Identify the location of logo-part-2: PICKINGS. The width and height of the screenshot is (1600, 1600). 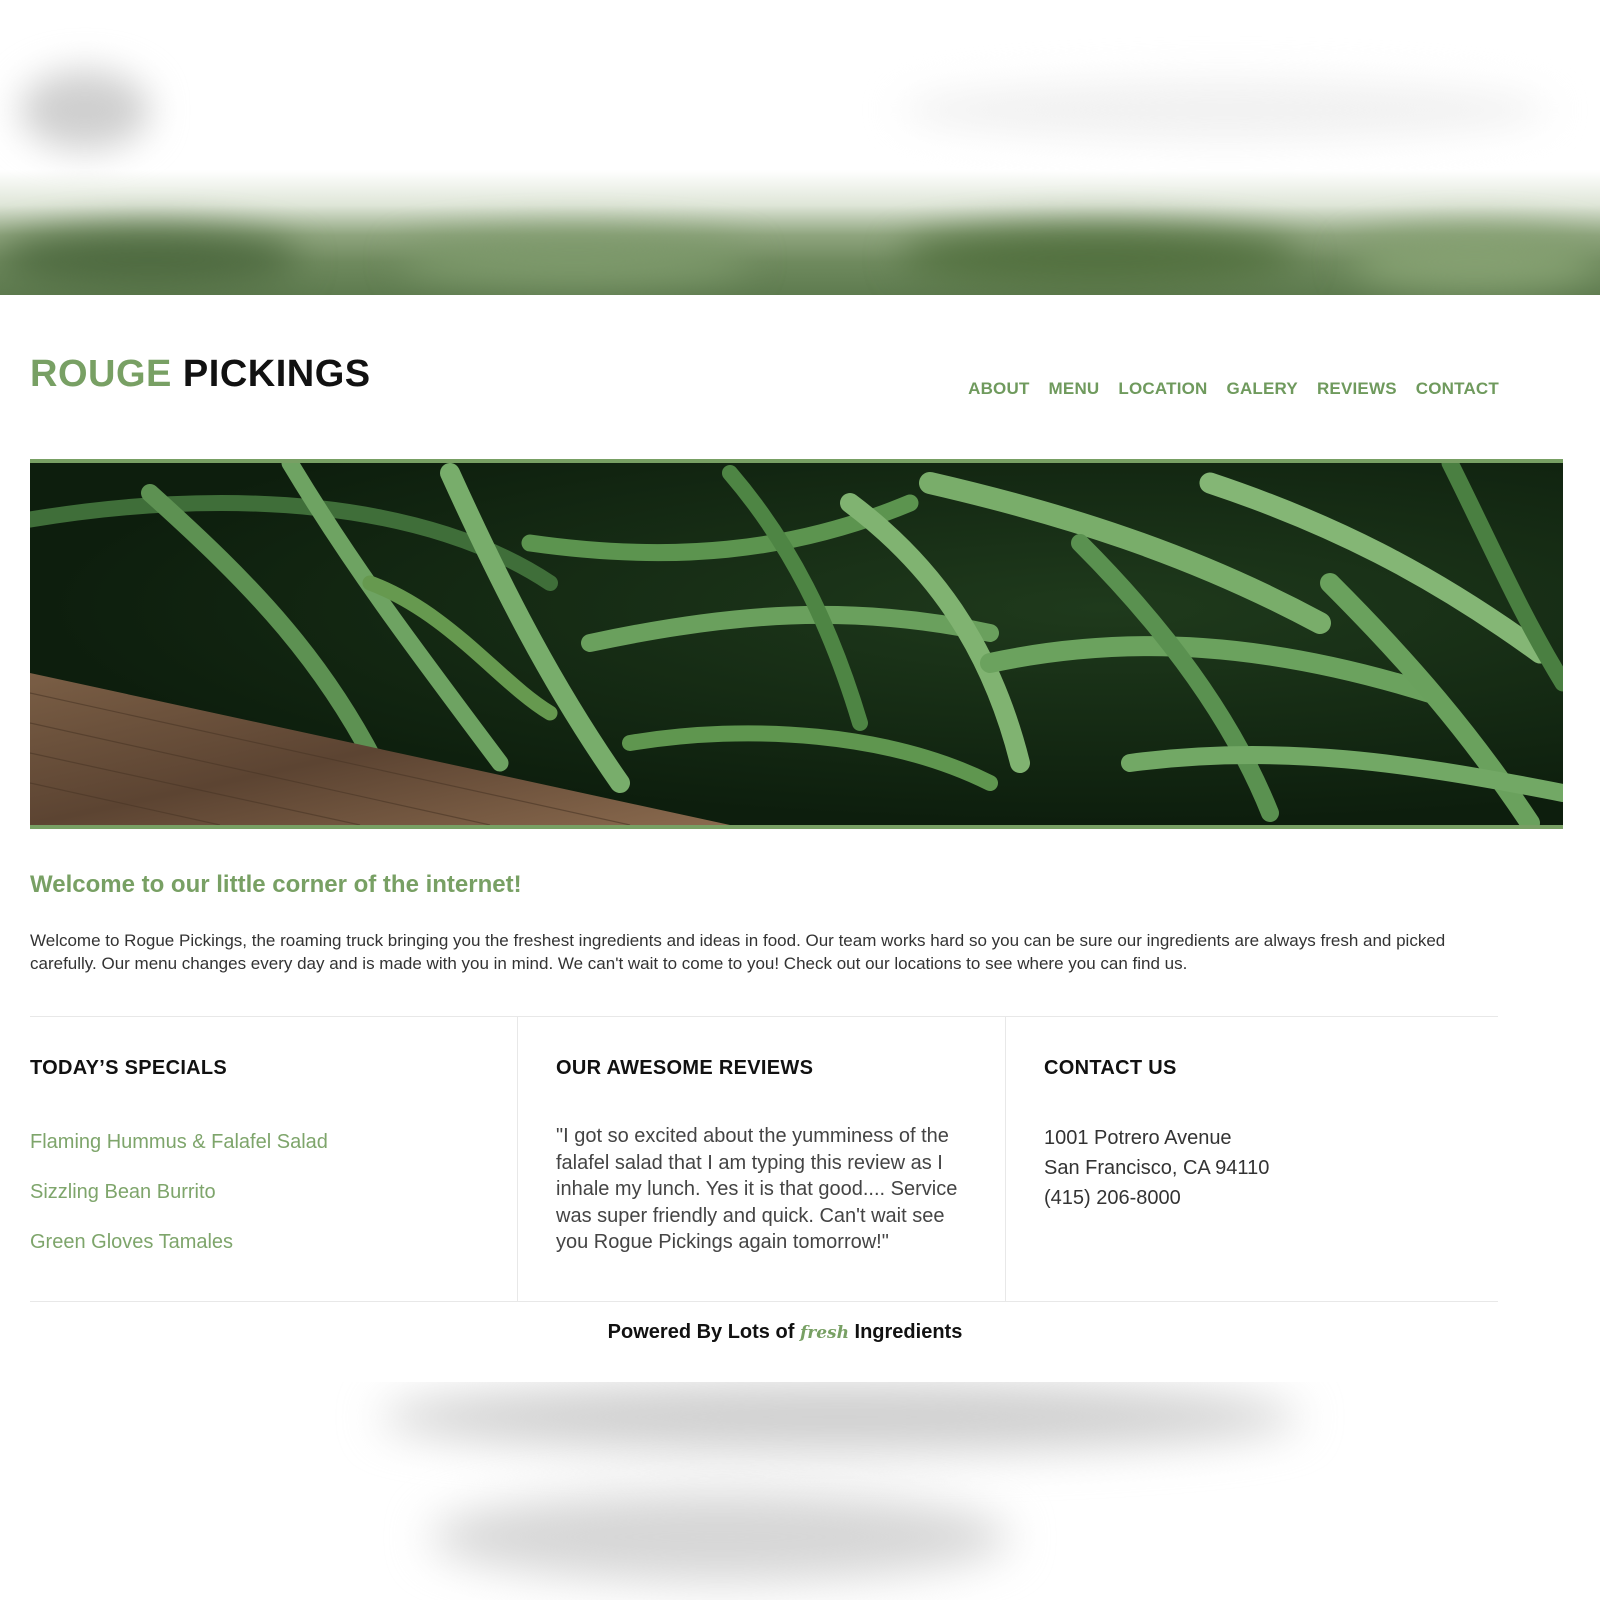
(276, 374).